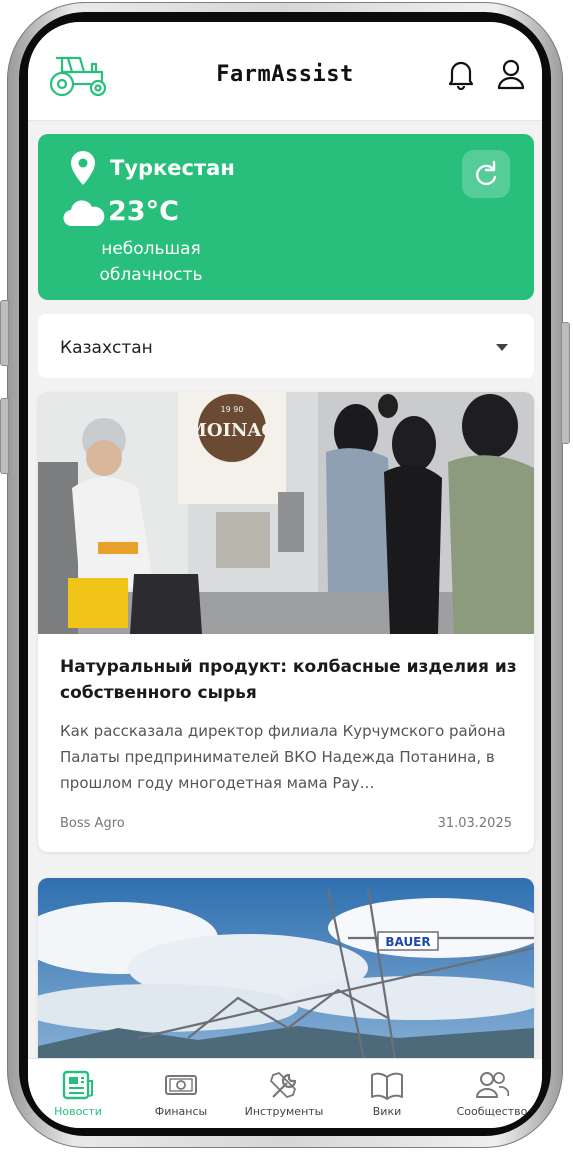 This screenshot has height=1152, width=573. What do you see at coordinates (83, 168) in the screenshot?
I see `location-pin-icon` at bounding box center [83, 168].